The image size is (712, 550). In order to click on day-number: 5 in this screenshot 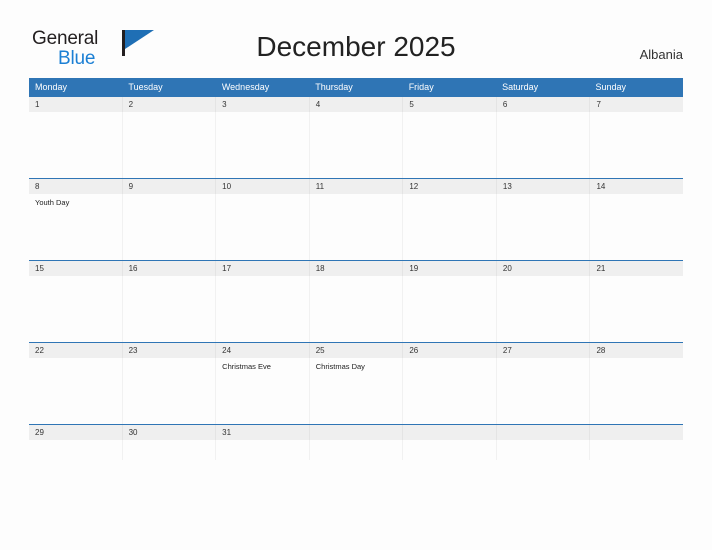, I will do `click(449, 104)`.